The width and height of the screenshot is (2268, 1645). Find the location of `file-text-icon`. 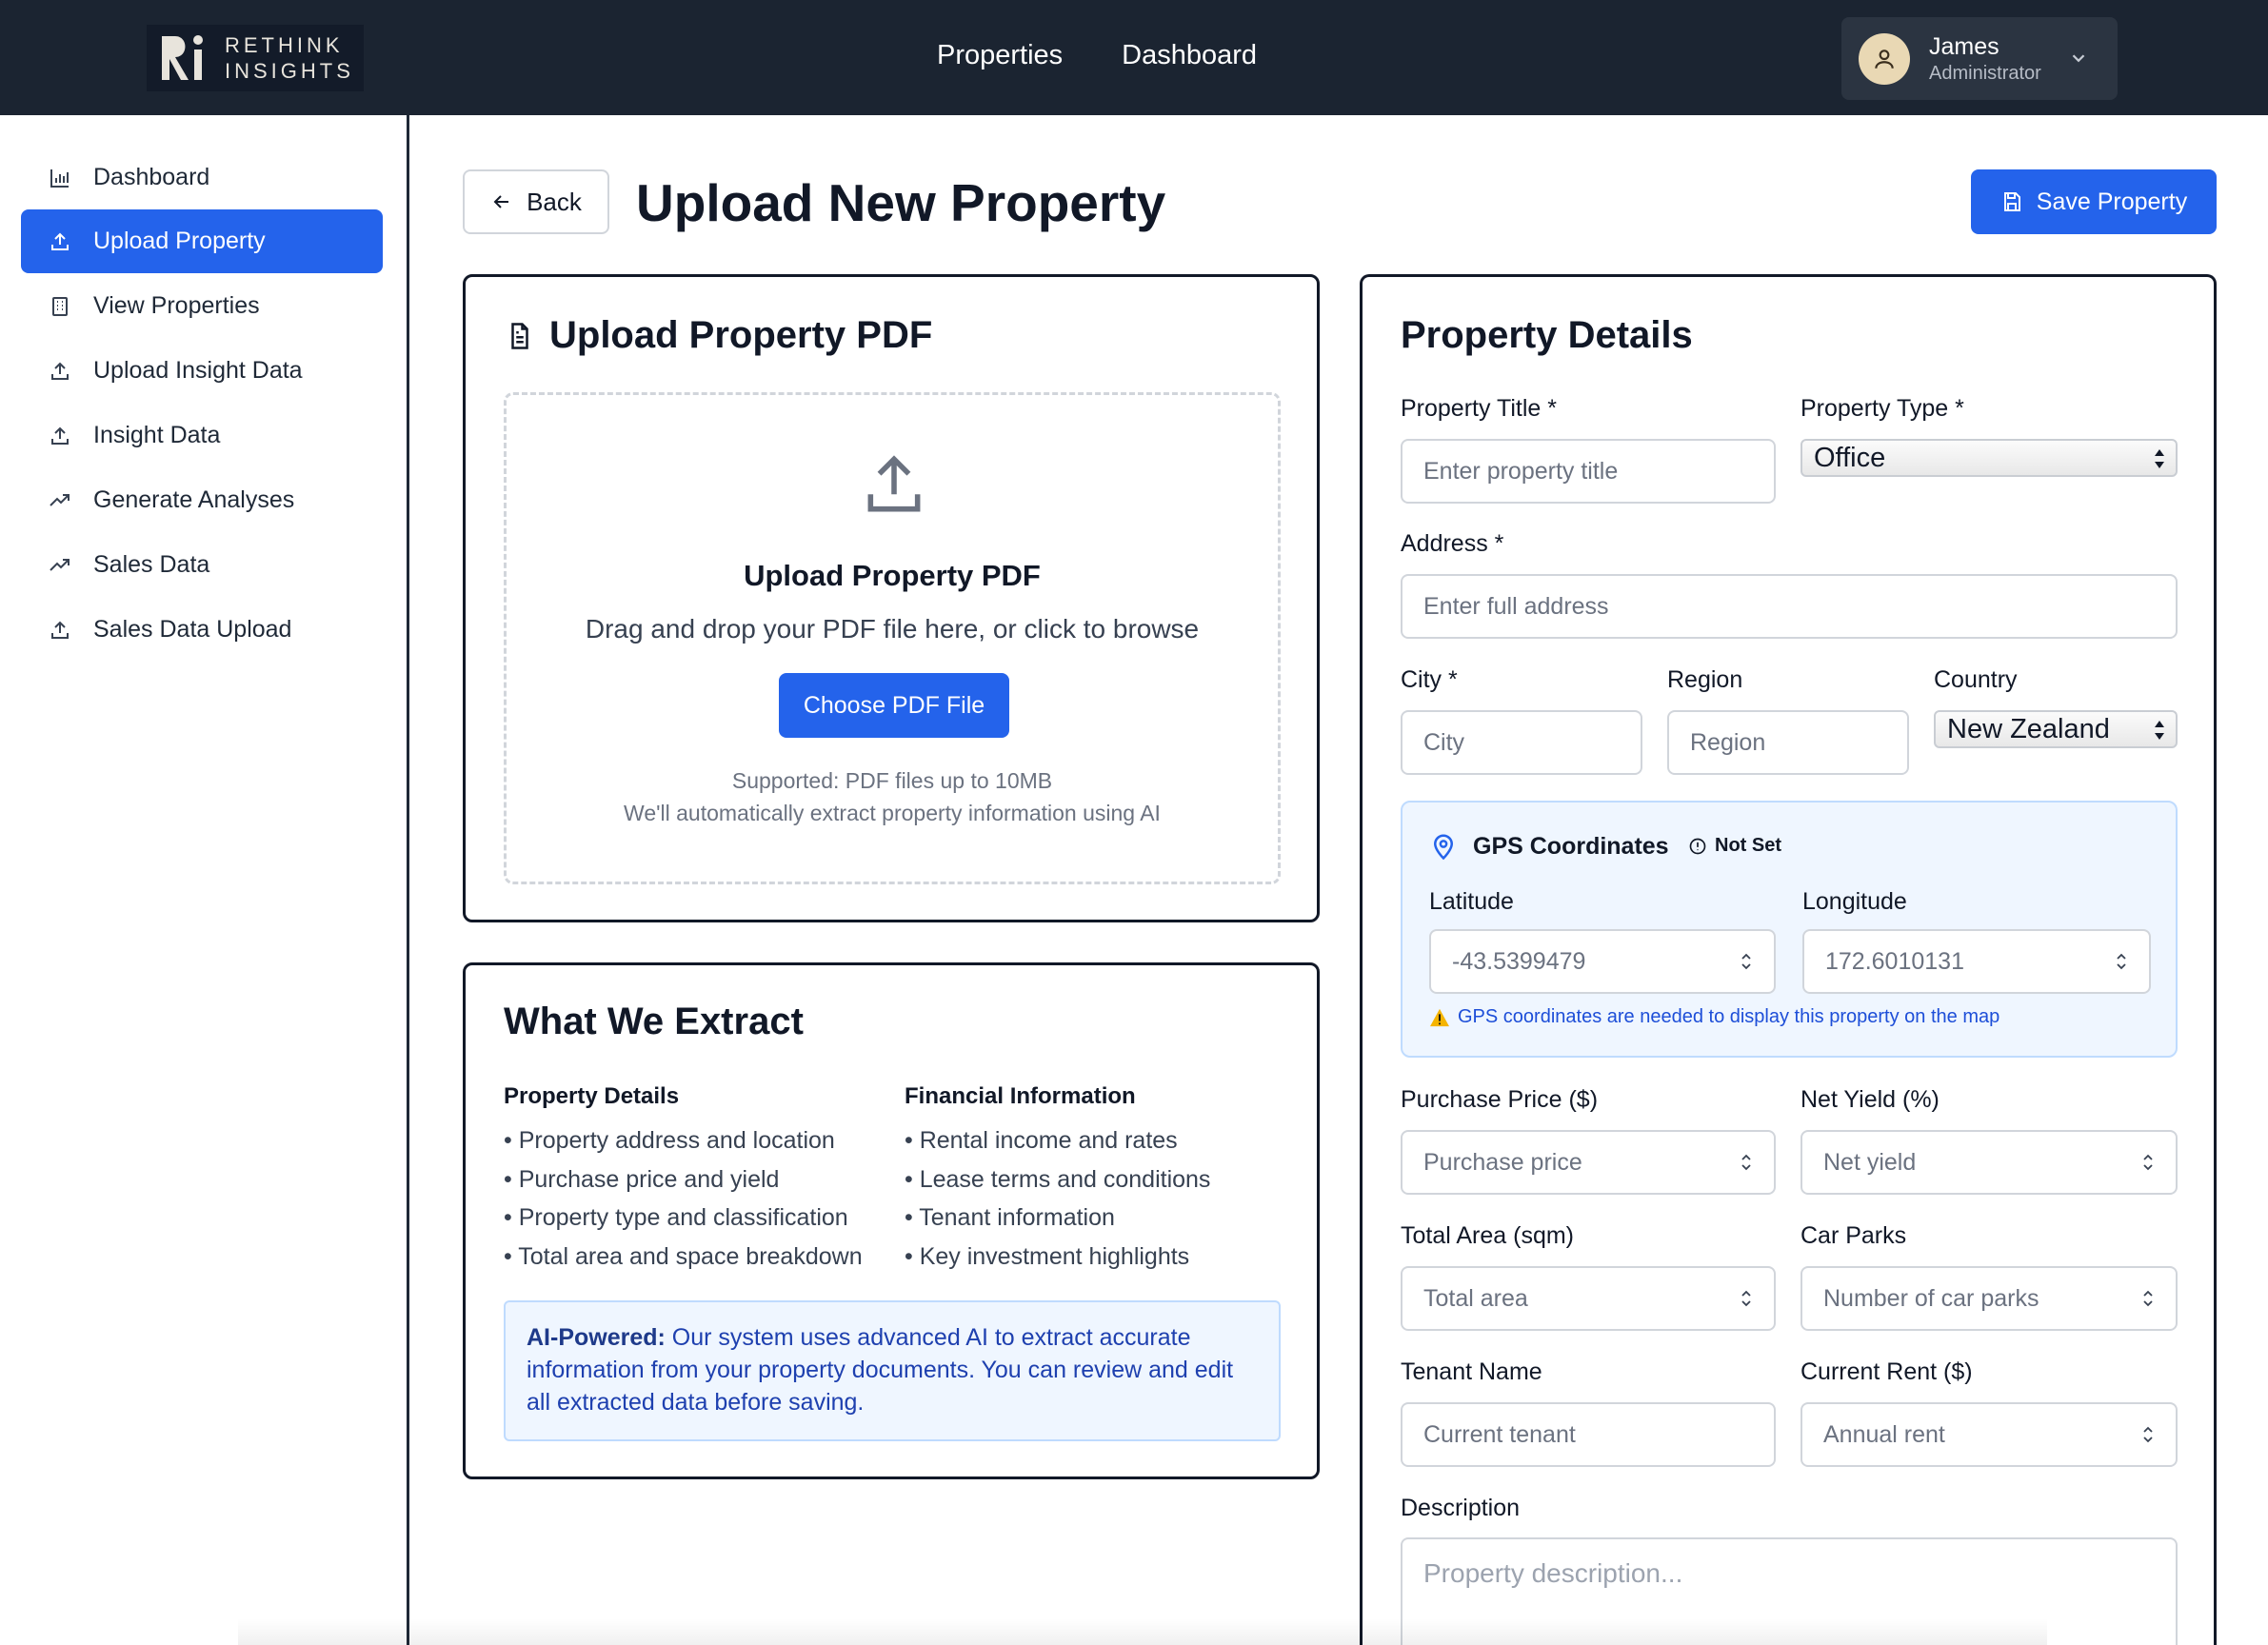

file-text-icon is located at coordinates (519, 336).